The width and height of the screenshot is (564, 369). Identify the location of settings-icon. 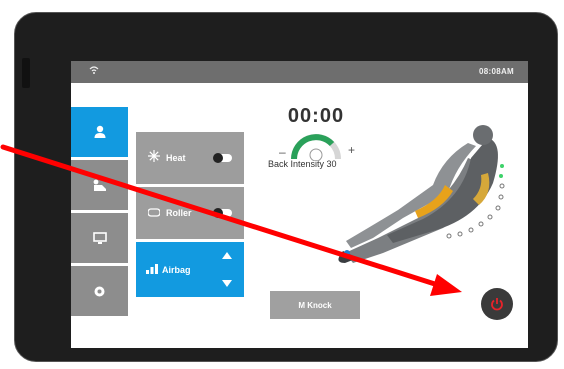
(99, 291).